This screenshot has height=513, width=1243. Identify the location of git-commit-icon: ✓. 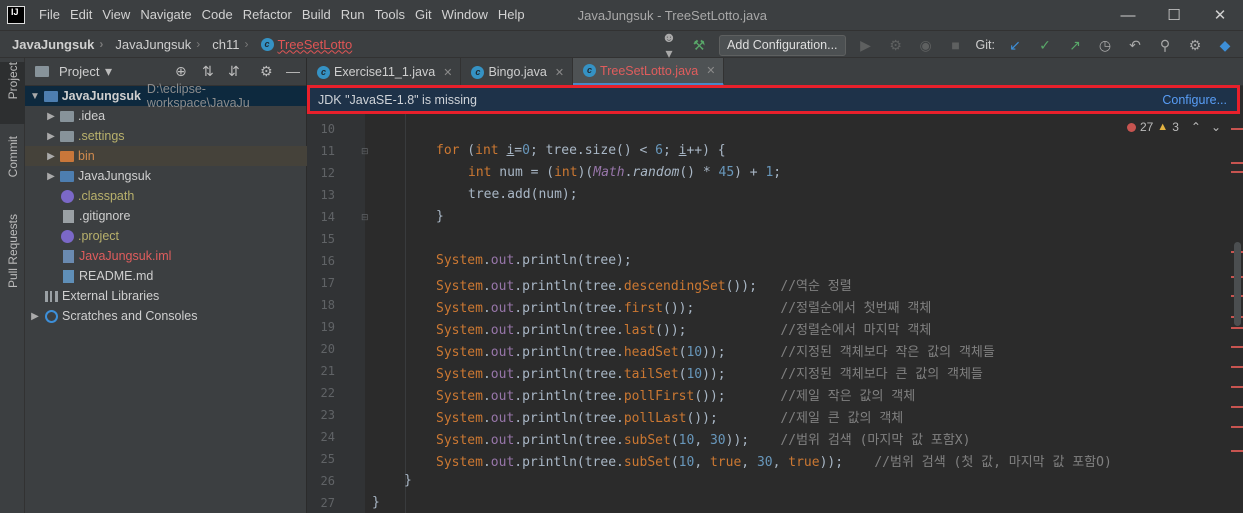
(1045, 45).